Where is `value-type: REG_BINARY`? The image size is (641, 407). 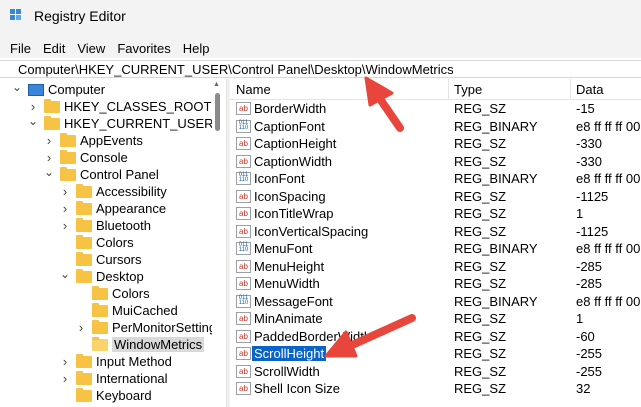
value-type: REG_BINARY is located at coordinates (496, 178).